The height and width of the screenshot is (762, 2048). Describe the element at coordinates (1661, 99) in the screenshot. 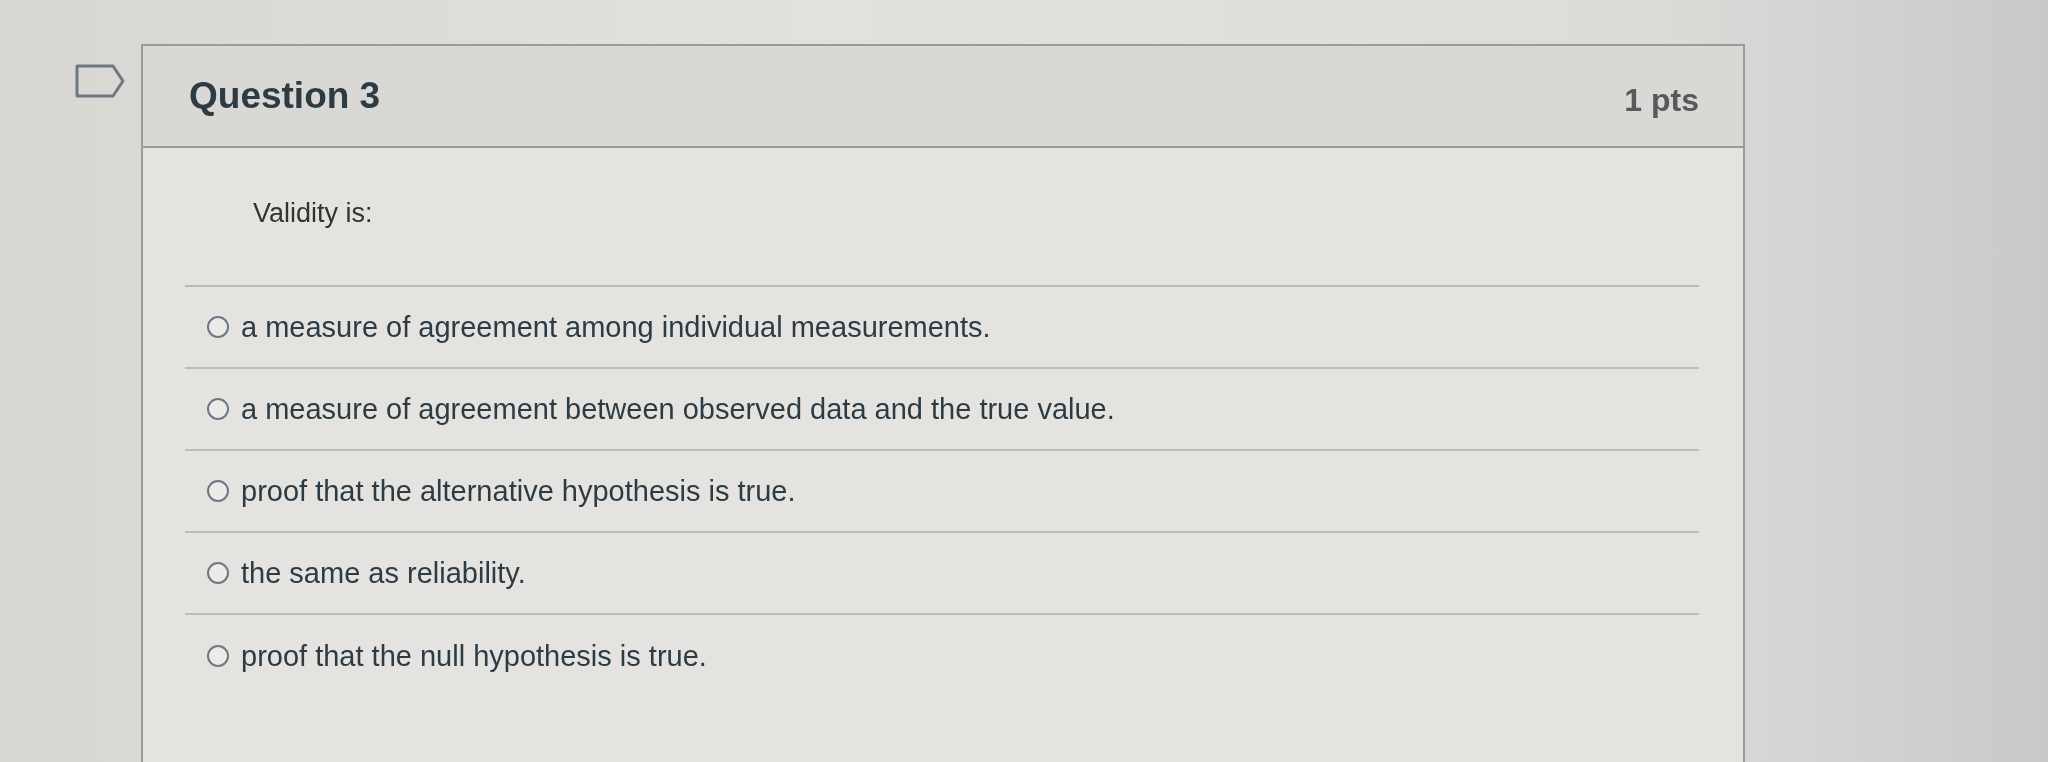

I see `points-label: 1 pts` at that location.